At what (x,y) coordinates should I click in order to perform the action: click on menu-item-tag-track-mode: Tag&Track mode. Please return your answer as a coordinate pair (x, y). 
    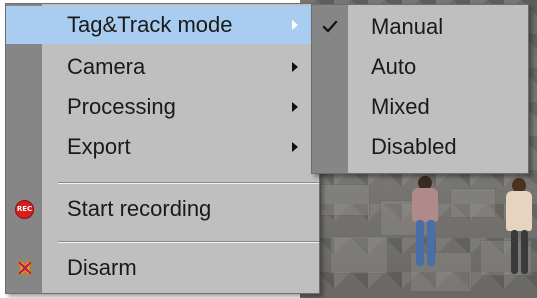
    Looking at the image, I should click on (162, 25).